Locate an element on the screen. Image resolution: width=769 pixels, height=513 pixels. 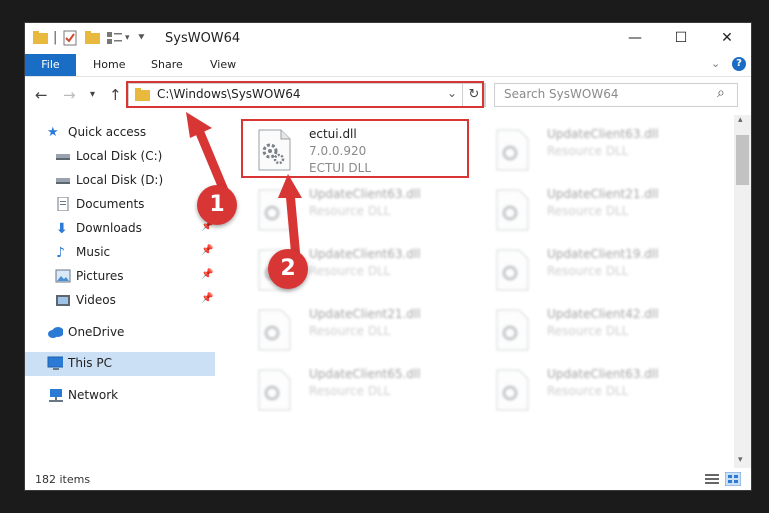
annotation-arrows is located at coordinates (244, 187).